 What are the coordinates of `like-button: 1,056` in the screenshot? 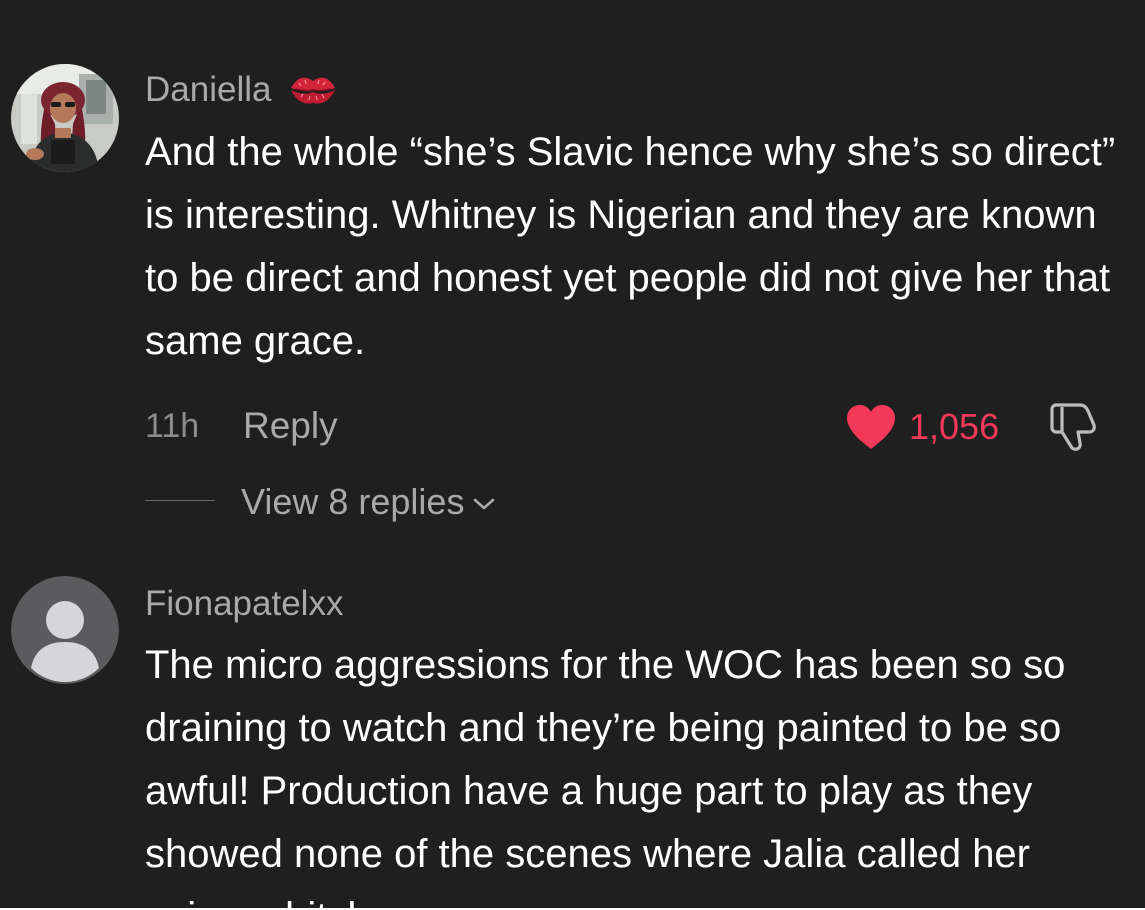 It's located at (922, 427).